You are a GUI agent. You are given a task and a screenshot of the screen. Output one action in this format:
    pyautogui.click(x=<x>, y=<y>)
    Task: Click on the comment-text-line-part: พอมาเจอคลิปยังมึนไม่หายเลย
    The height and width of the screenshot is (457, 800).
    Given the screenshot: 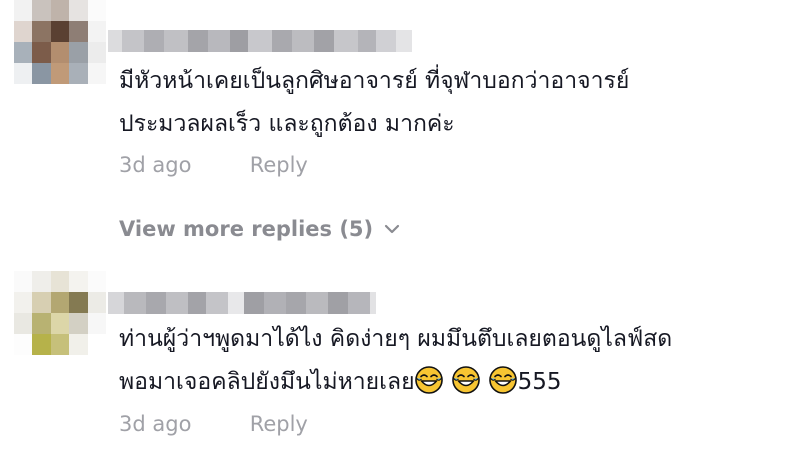 What is the action you would take?
    pyautogui.click(x=267, y=382)
    